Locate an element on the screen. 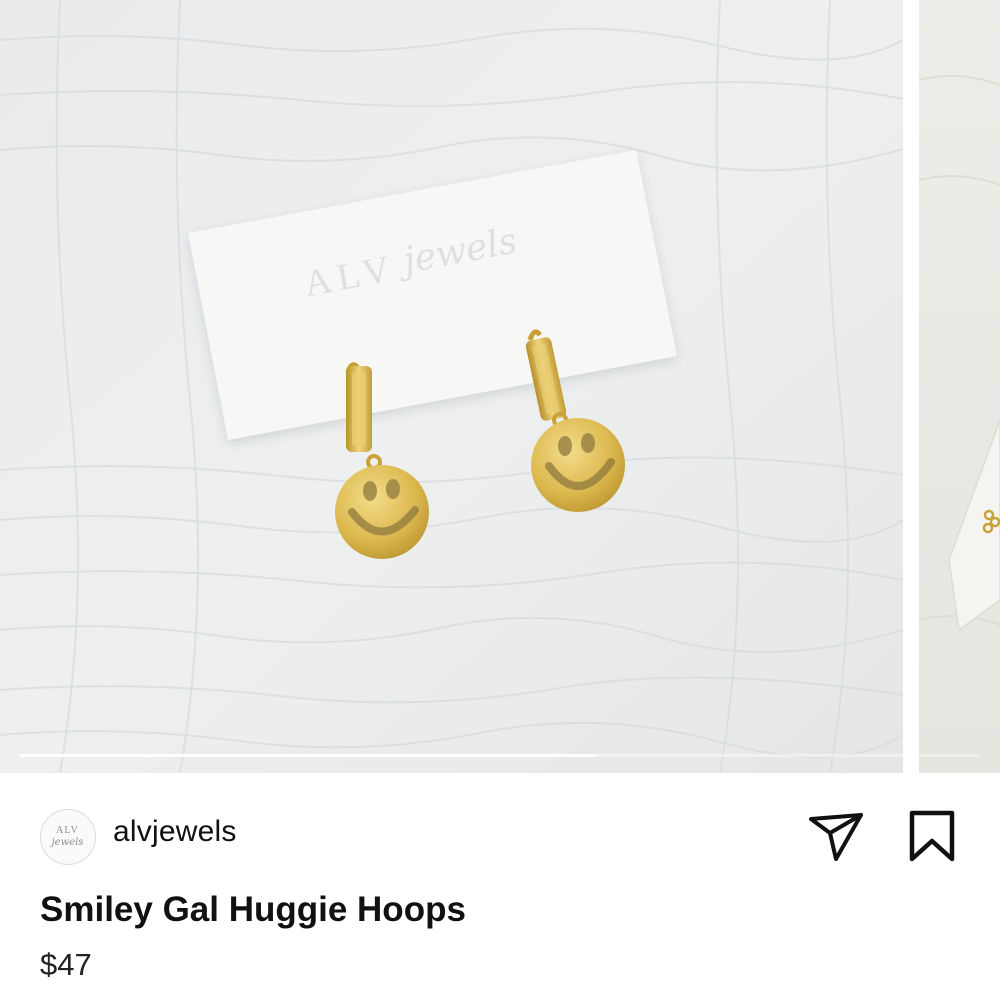  carousel-progress-bar is located at coordinates (500, 755).